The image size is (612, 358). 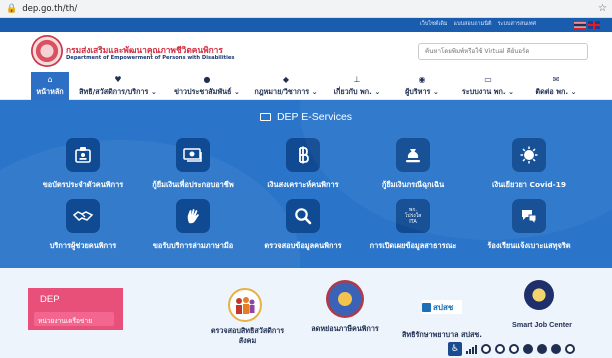 I want to click on mail-icon: ✉, so click(x=556, y=79).